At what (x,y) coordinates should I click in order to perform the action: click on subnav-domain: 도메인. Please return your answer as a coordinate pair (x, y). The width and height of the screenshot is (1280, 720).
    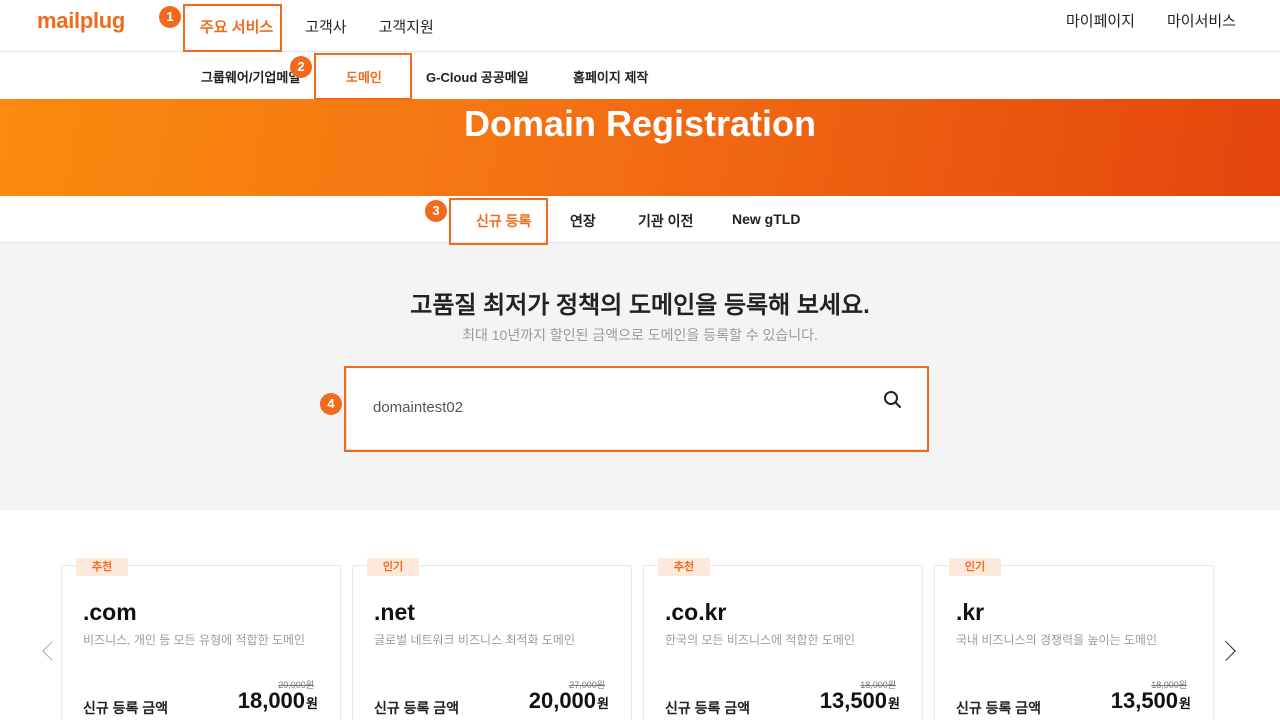
    Looking at the image, I should click on (364, 76).